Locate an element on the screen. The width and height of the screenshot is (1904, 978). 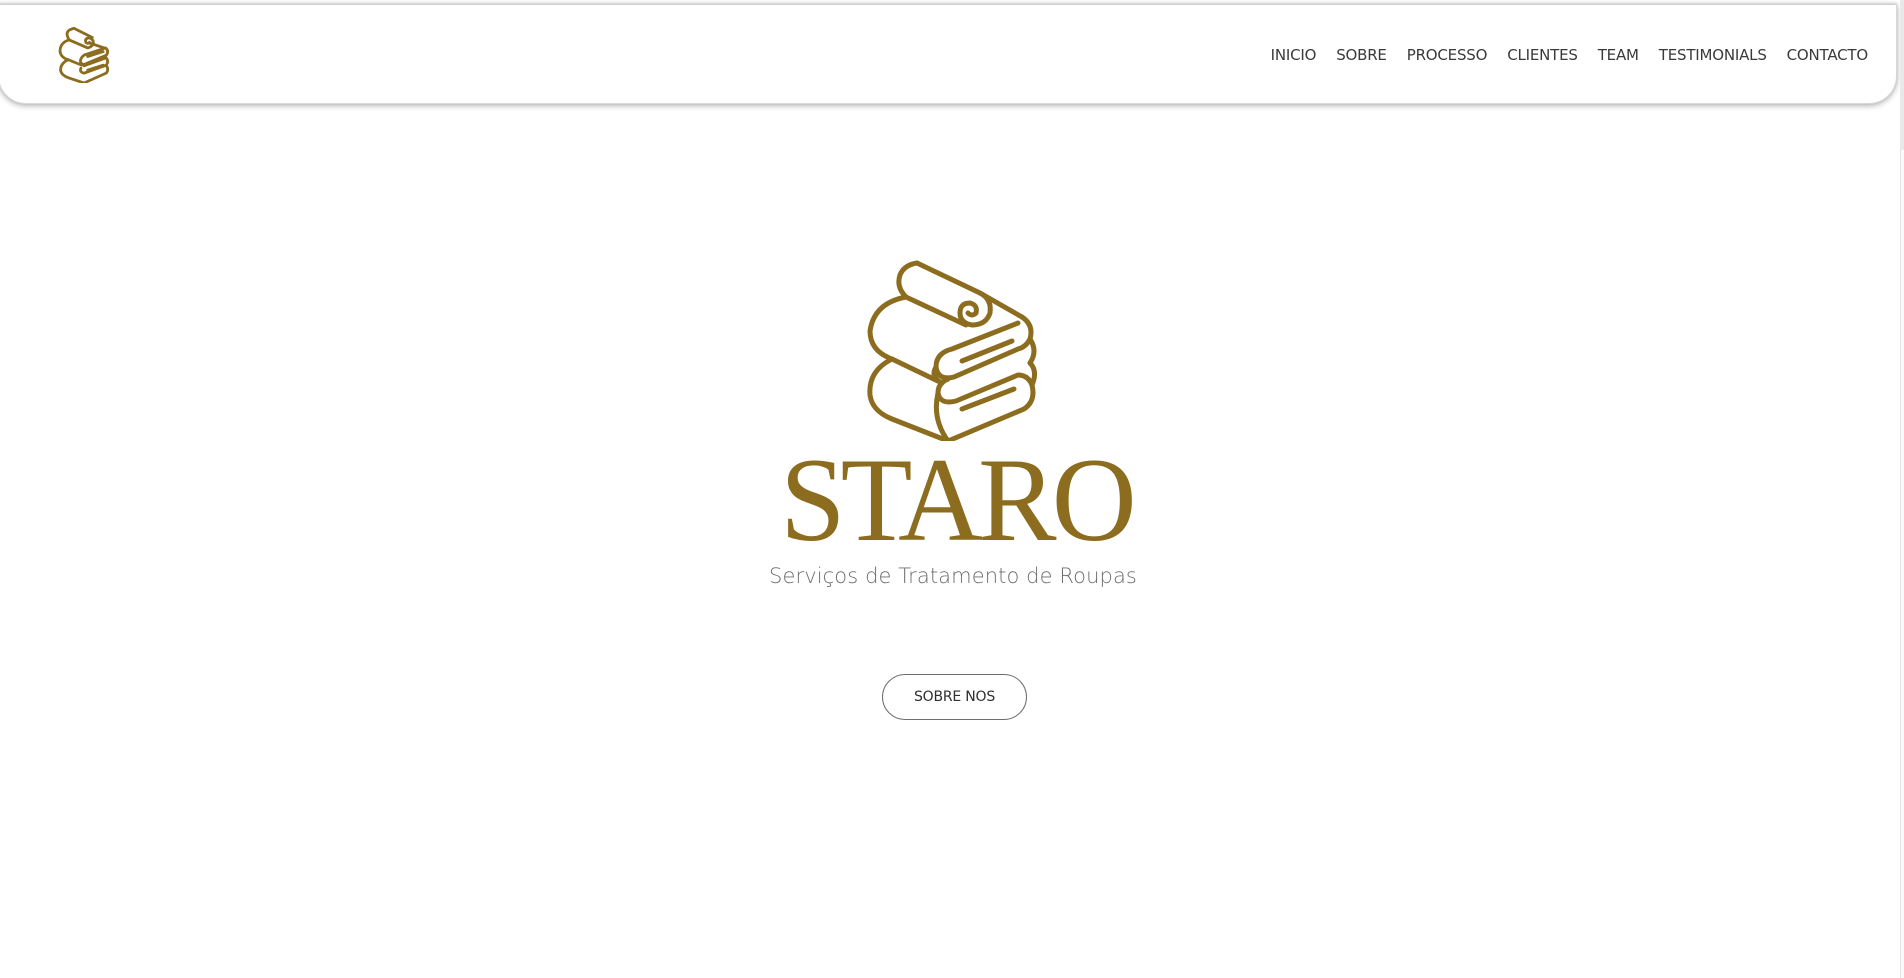
nav-item: TEAM is located at coordinates (1618, 55).